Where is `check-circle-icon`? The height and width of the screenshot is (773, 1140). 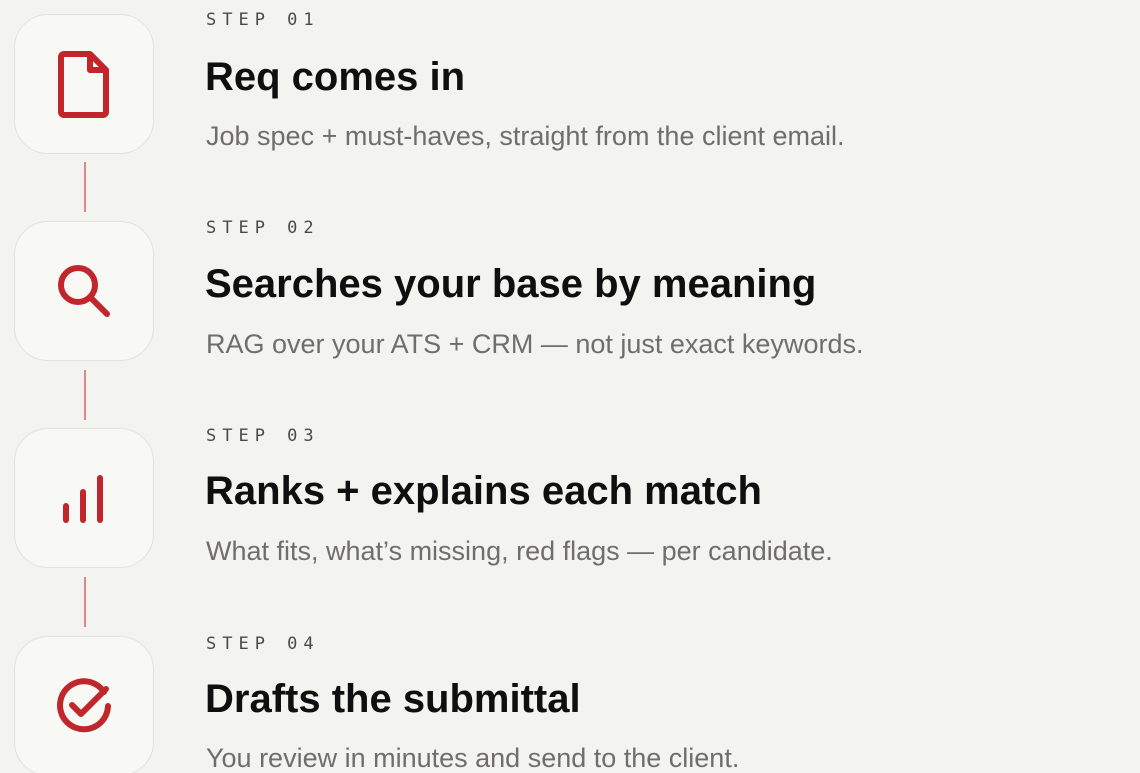
check-circle-icon is located at coordinates (84, 706).